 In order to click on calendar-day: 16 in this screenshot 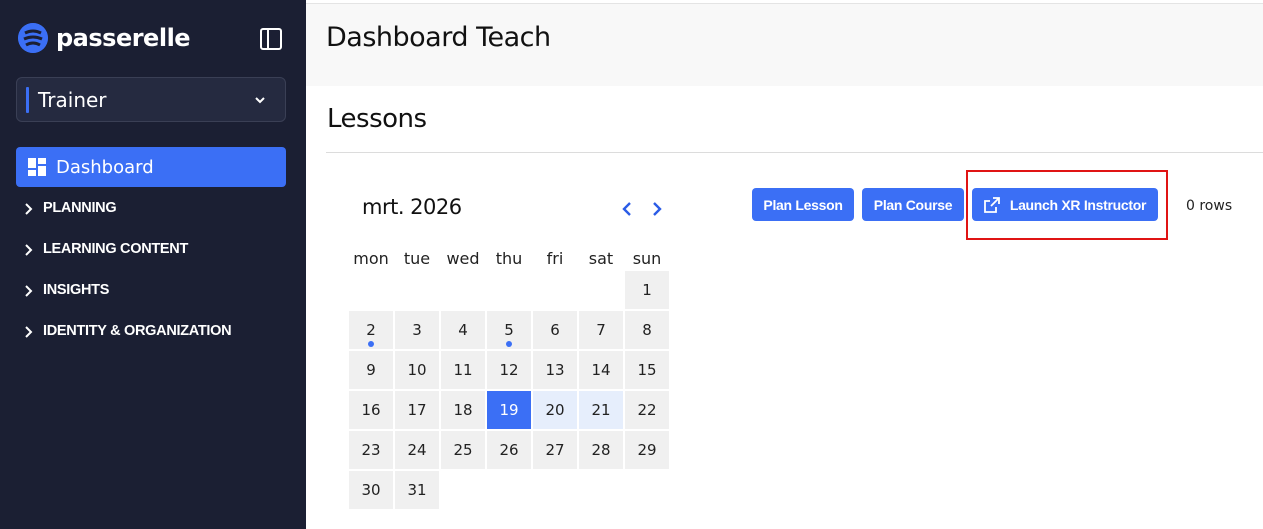, I will do `click(371, 410)`.